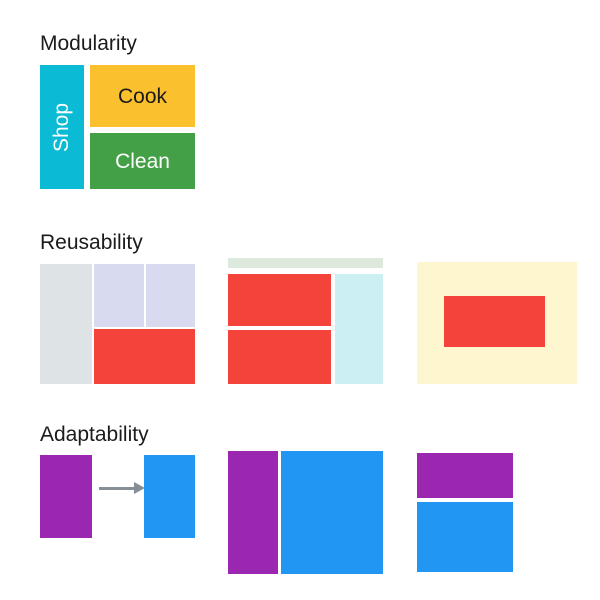 Image resolution: width=600 pixels, height=600 pixels. I want to click on reusability-p2-content-red-bottom, so click(279, 357).